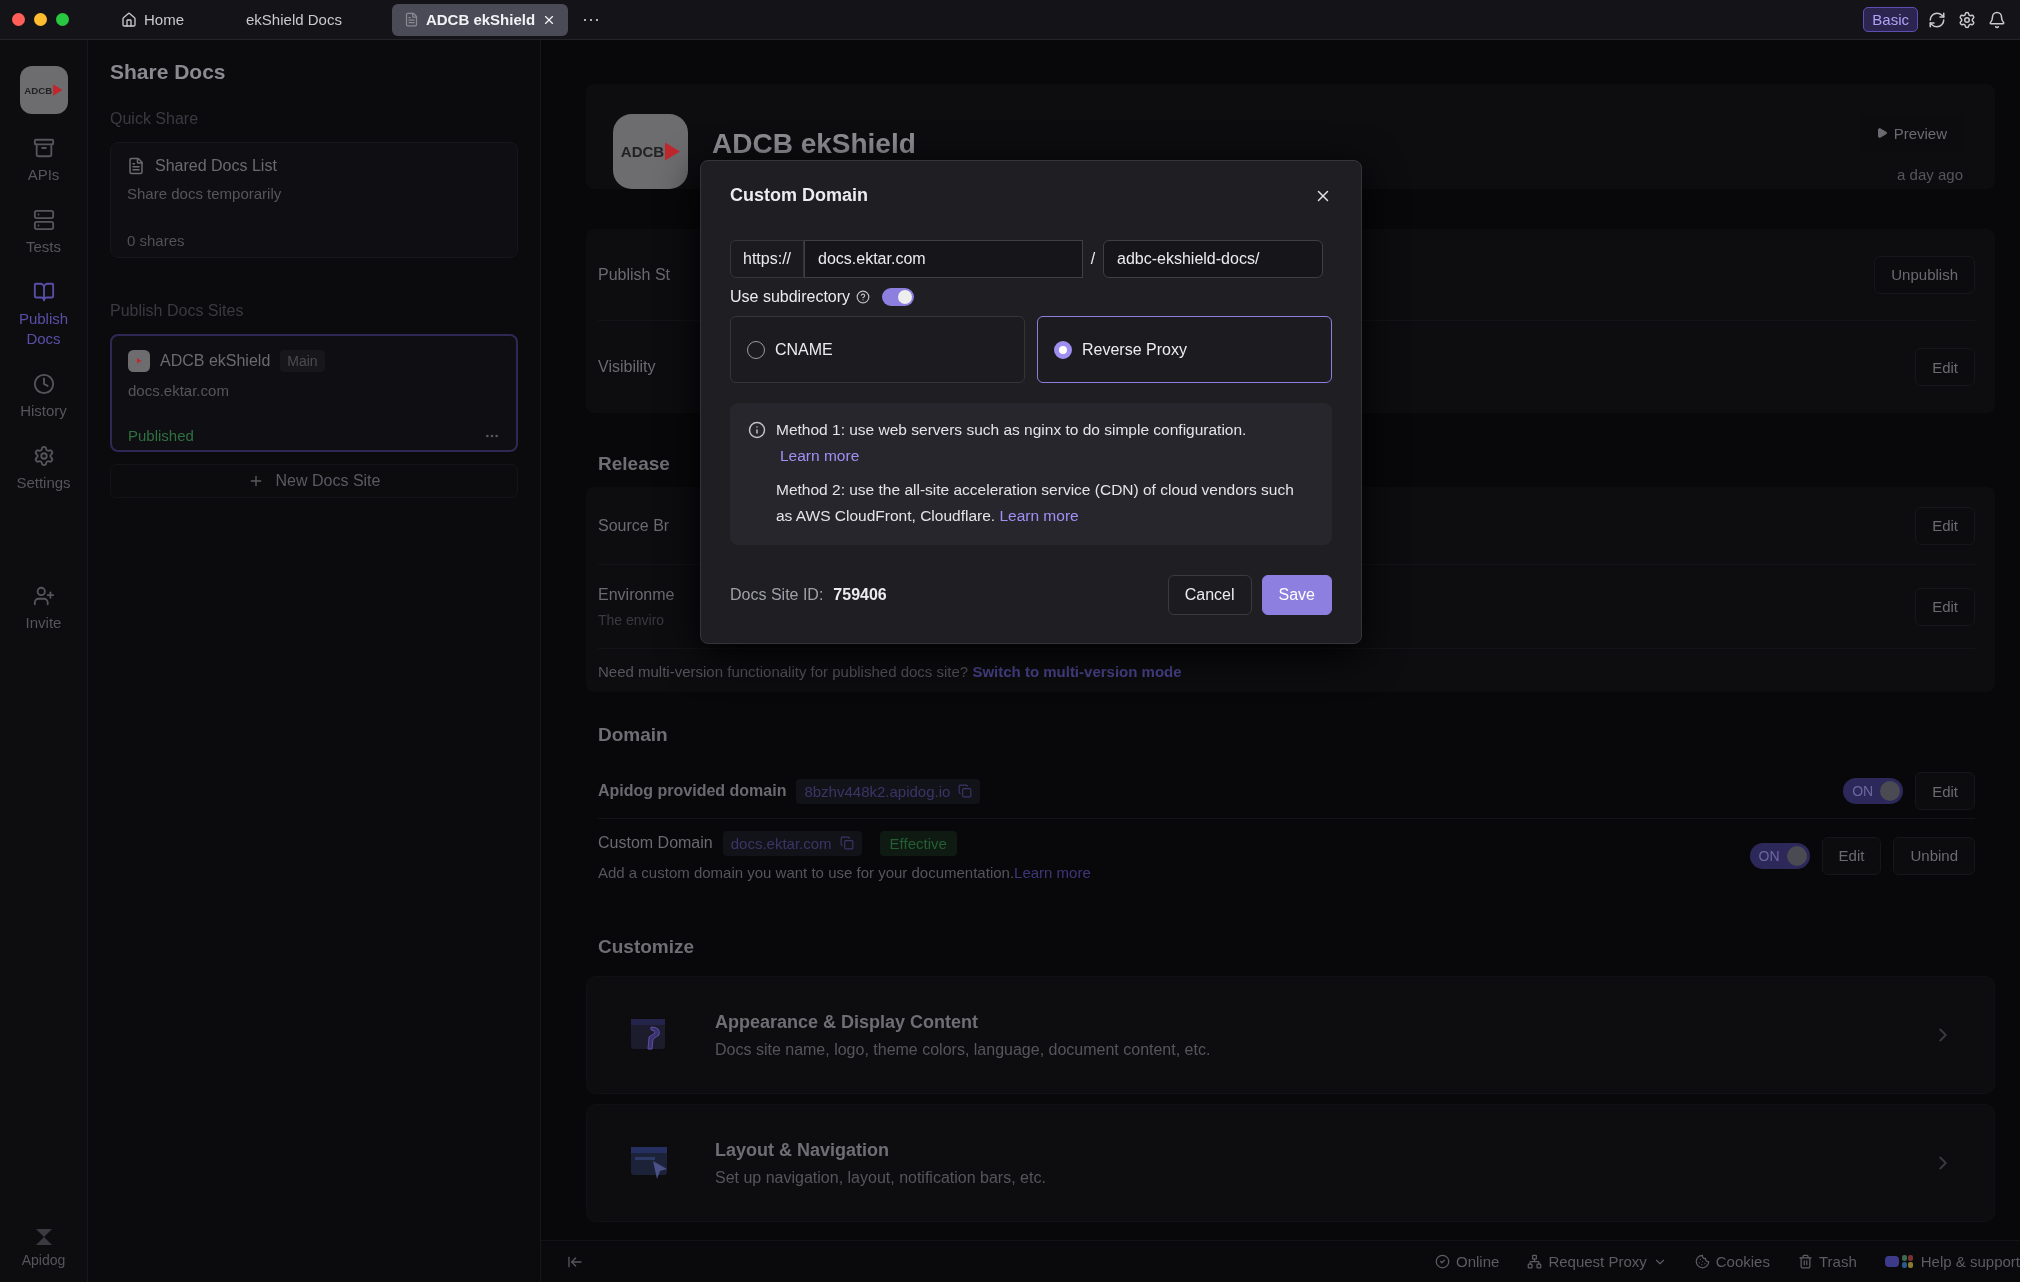 The height and width of the screenshot is (1282, 2020). Describe the element at coordinates (767, 259) in the screenshot. I see `protocol-prefix: https://` at that location.